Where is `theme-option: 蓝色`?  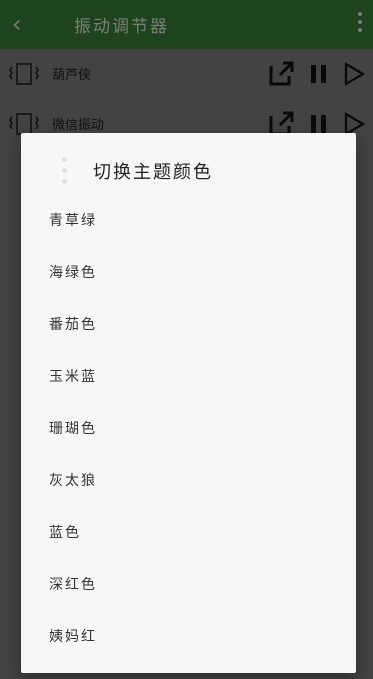
theme-option: 蓝色 is located at coordinates (188, 533).